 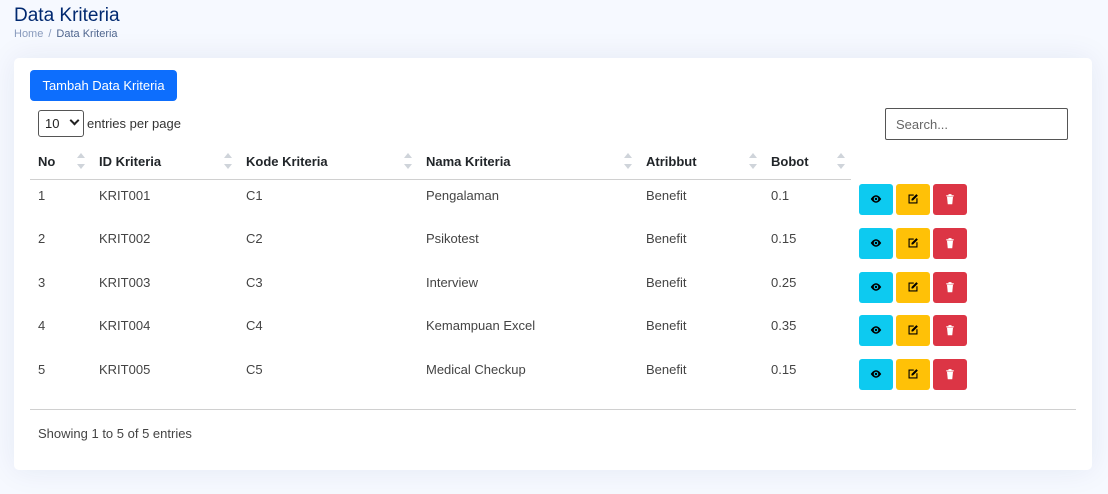 What do you see at coordinates (963, 161) in the screenshot?
I see `column-header-actions` at bounding box center [963, 161].